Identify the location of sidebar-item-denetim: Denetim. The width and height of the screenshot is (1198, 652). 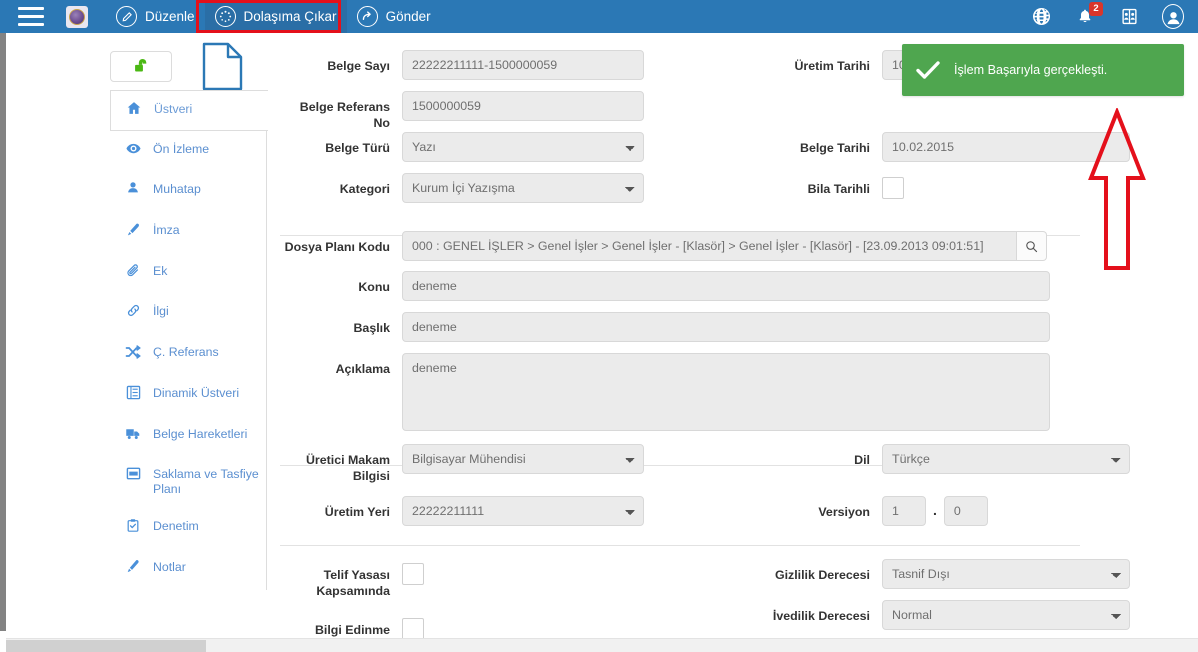
(188, 528).